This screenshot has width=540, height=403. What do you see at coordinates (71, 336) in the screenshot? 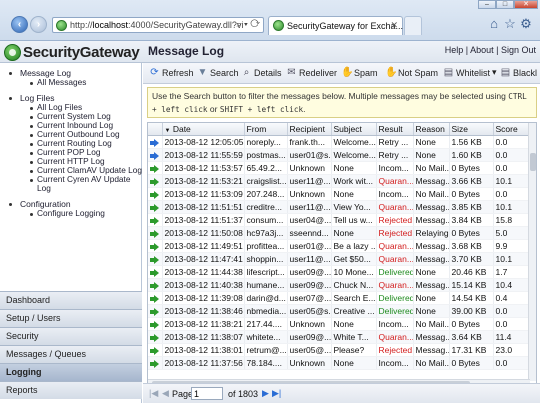
I see `section-security: Security` at bounding box center [71, 336].